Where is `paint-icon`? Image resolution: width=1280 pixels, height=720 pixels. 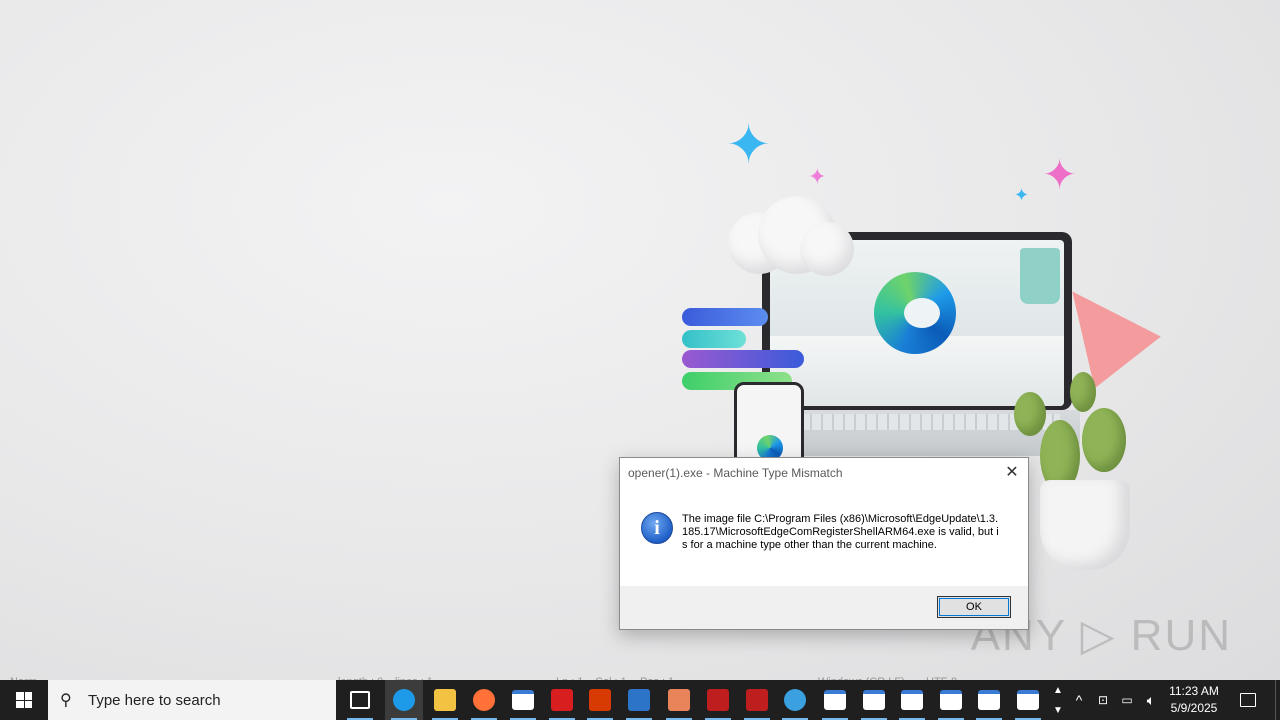 paint-icon is located at coordinates (679, 700).